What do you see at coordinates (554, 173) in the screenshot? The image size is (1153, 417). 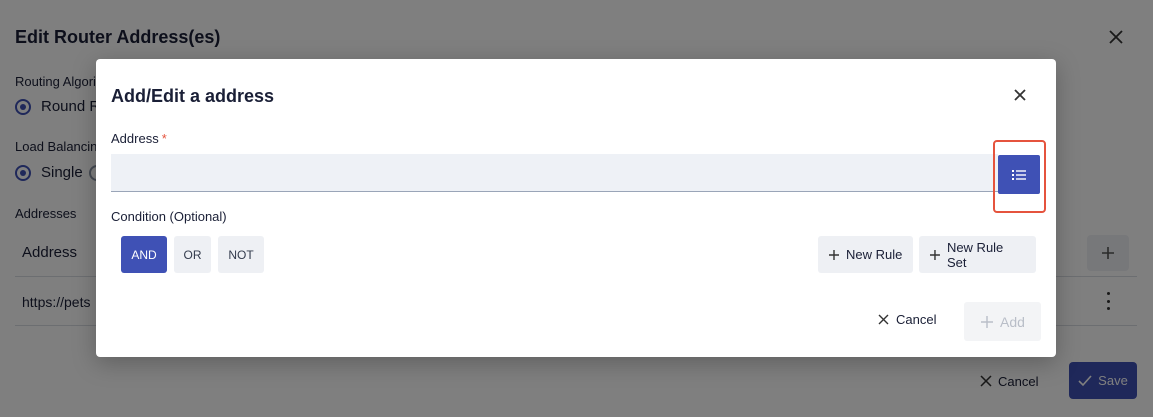 I see `address-input` at bounding box center [554, 173].